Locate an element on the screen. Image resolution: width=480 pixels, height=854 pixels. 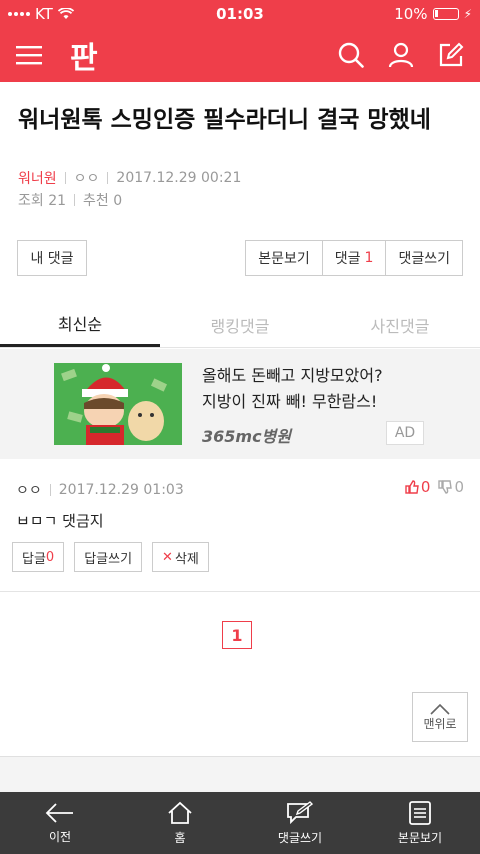
comment-sort-tabs: 최신순 랭킹댓글 사진댓글 is located at coordinates (240, 325).